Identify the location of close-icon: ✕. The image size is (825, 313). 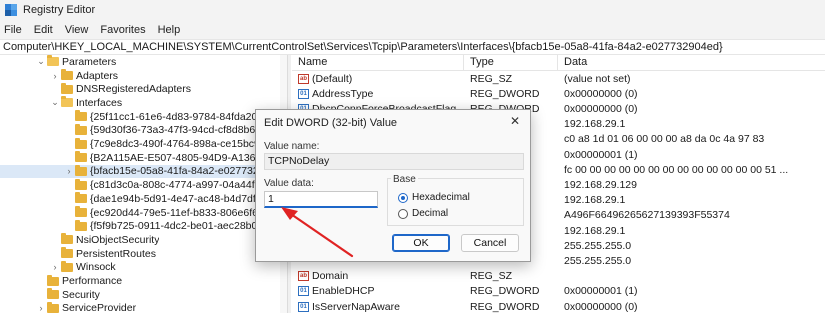
(515, 122).